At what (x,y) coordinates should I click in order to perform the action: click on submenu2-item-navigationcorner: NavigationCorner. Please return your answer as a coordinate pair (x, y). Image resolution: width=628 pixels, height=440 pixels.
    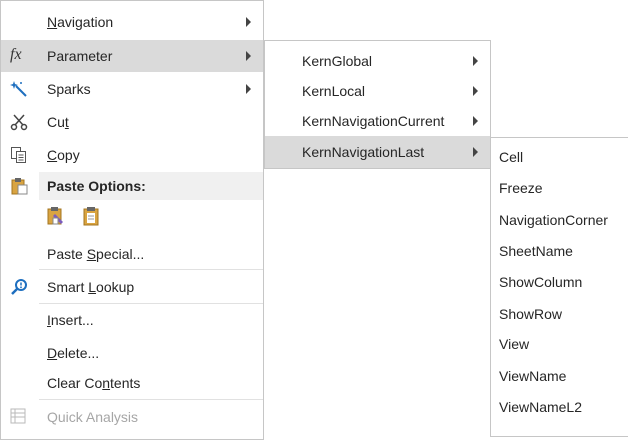
    Looking at the image, I should click on (559, 220).